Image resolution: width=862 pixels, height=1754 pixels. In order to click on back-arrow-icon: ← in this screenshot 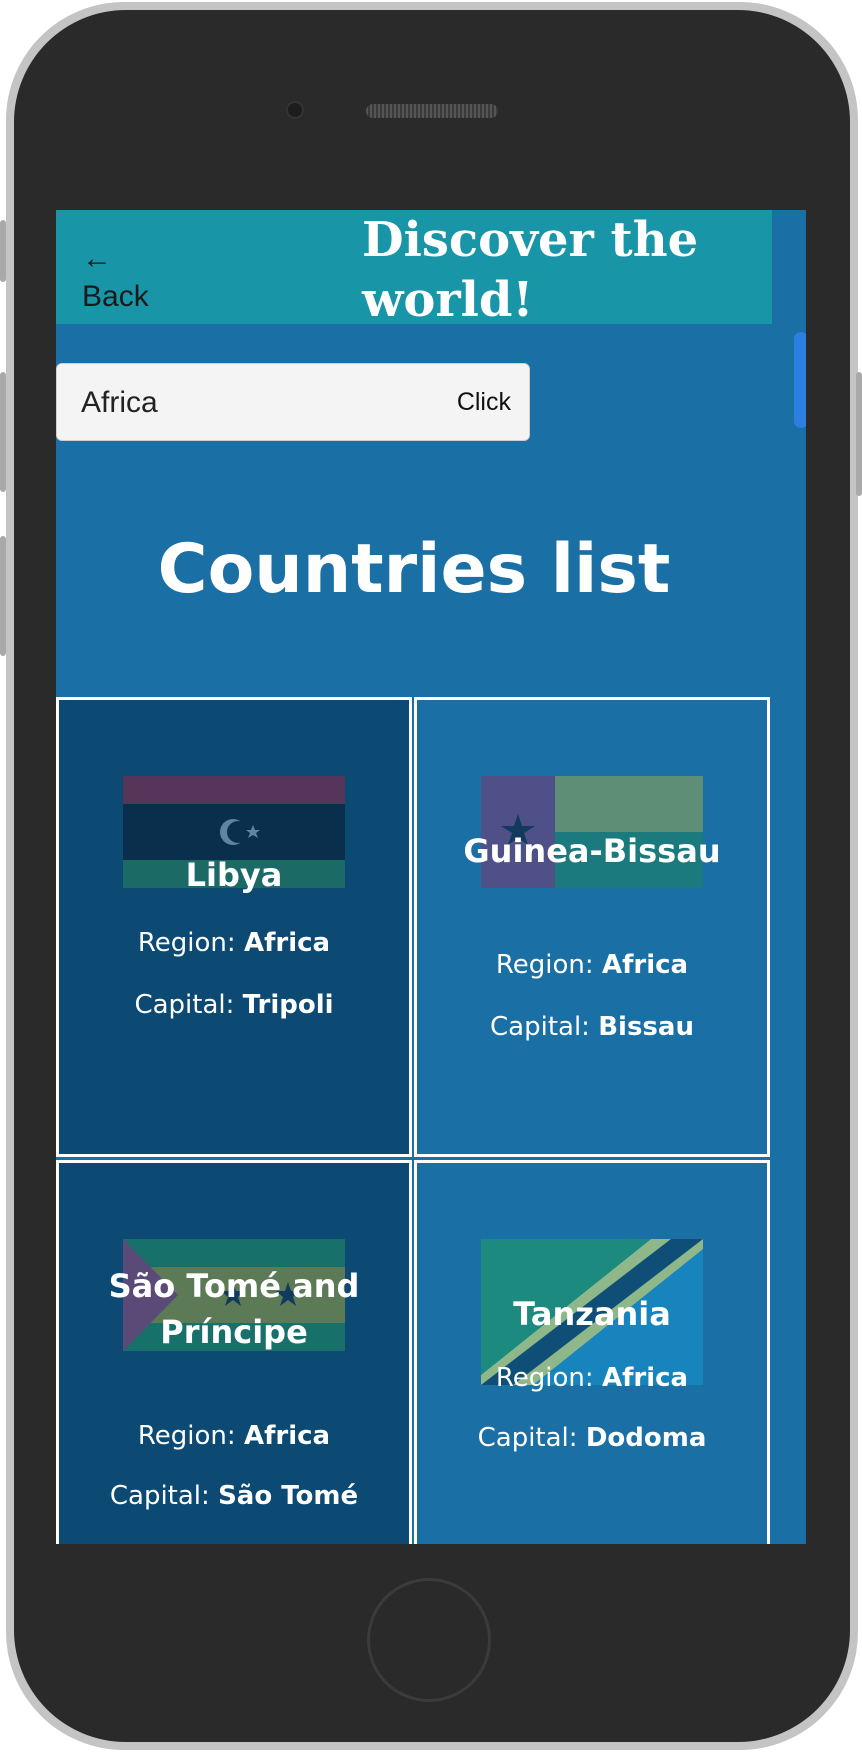, I will do `click(97, 258)`.